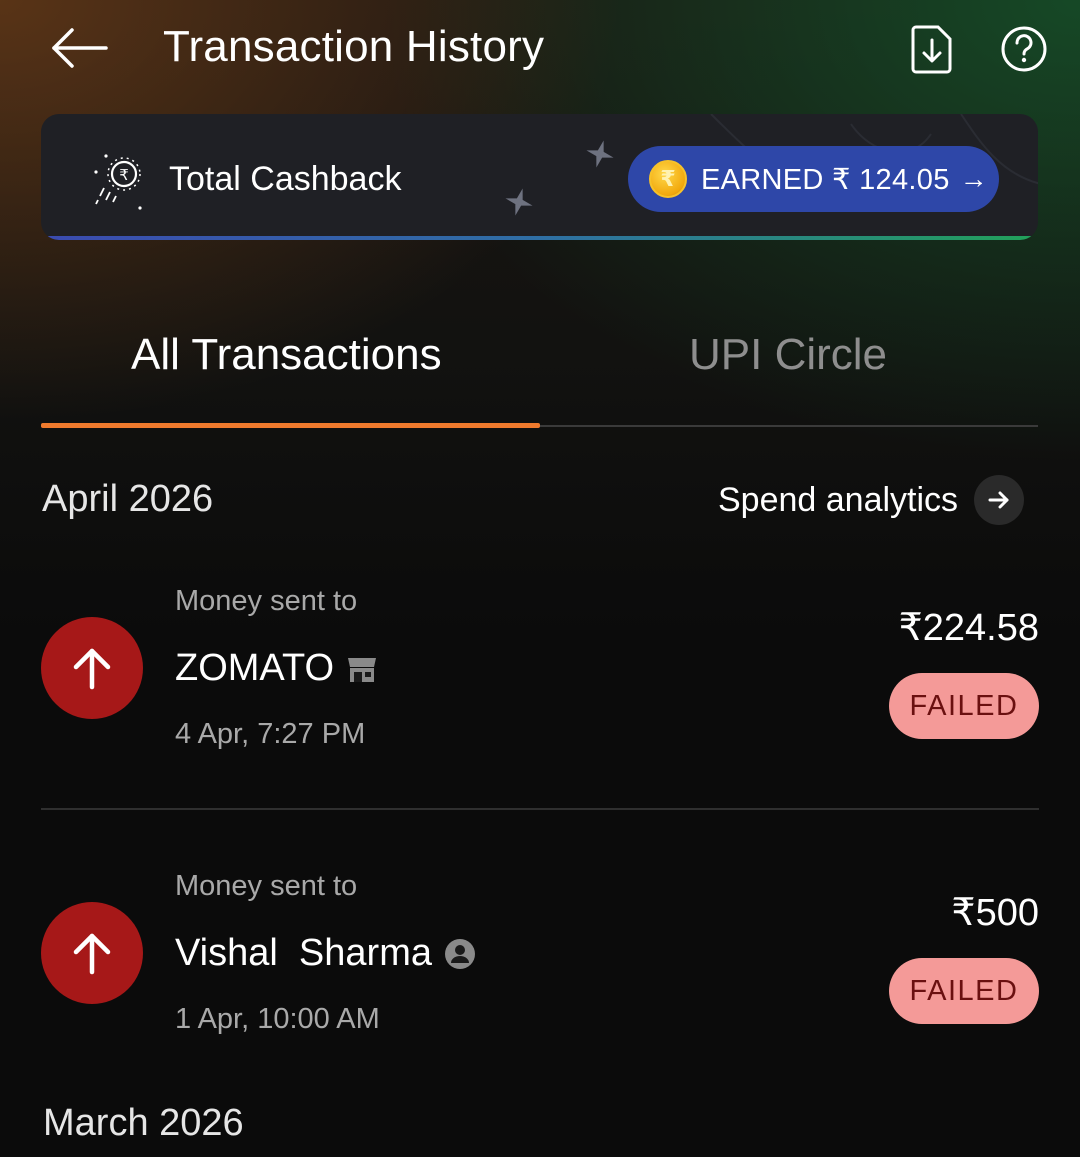 The width and height of the screenshot is (1080, 1157). I want to click on arrow-left-icon, so click(80, 48).